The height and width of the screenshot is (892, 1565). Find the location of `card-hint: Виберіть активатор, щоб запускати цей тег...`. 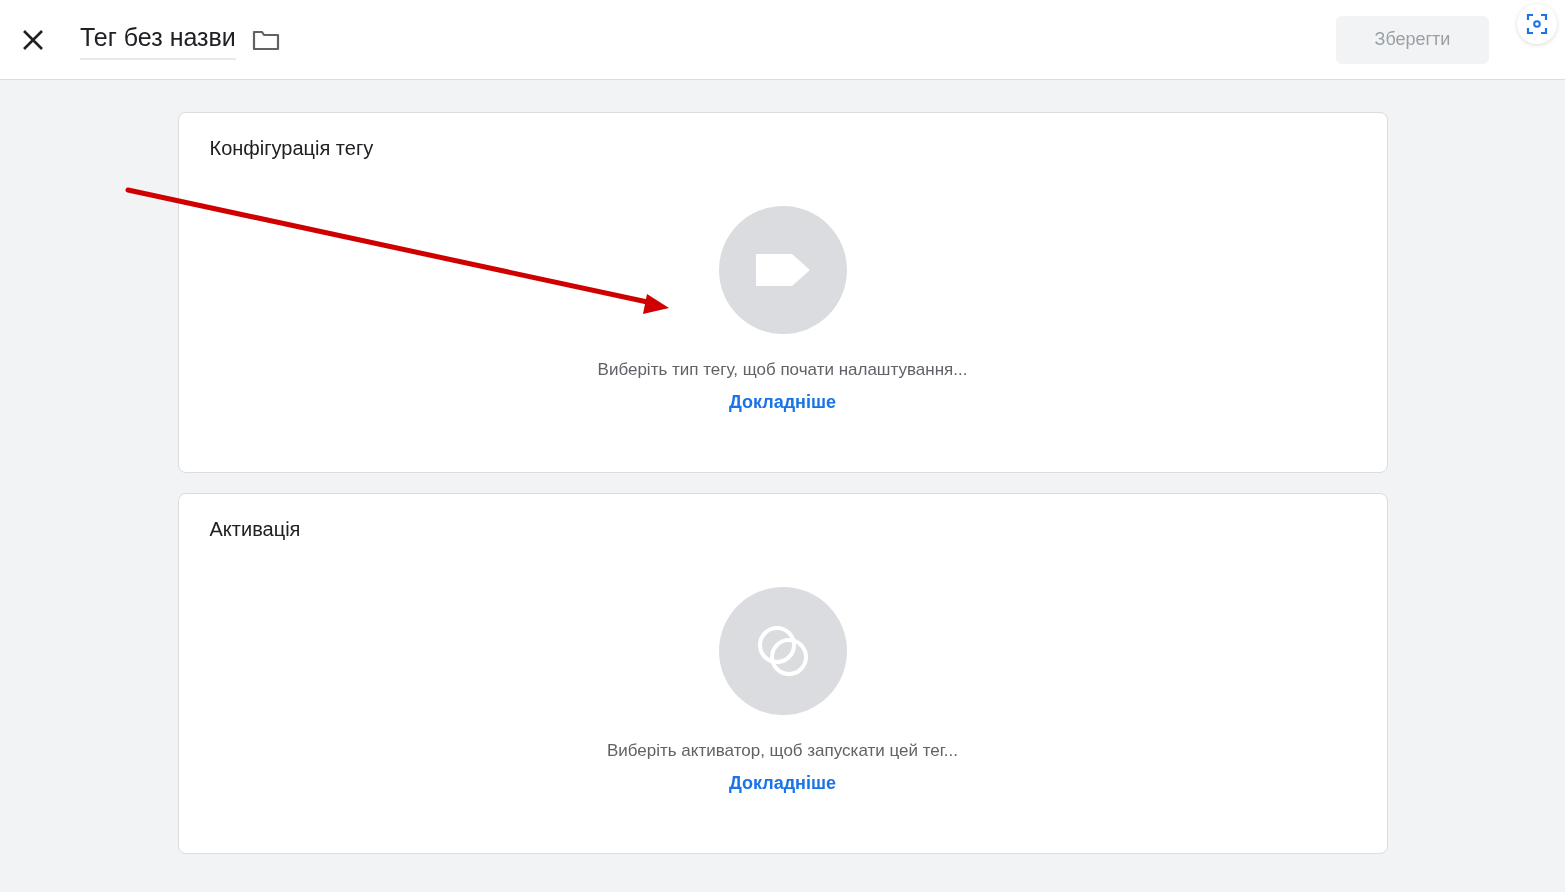

card-hint: Виберіть активатор, щоб запускати цей тег... is located at coordinates (782, 751).